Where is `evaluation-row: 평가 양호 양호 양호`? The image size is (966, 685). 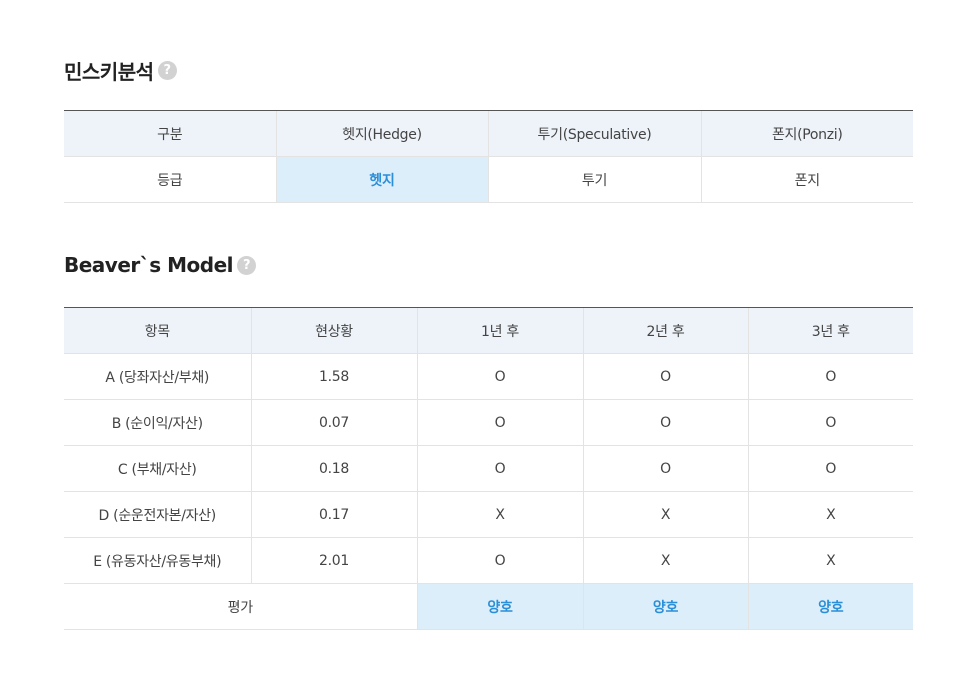 evaluation-row: 평가 양호 양호 양호 is located at coordinates (488, 606).